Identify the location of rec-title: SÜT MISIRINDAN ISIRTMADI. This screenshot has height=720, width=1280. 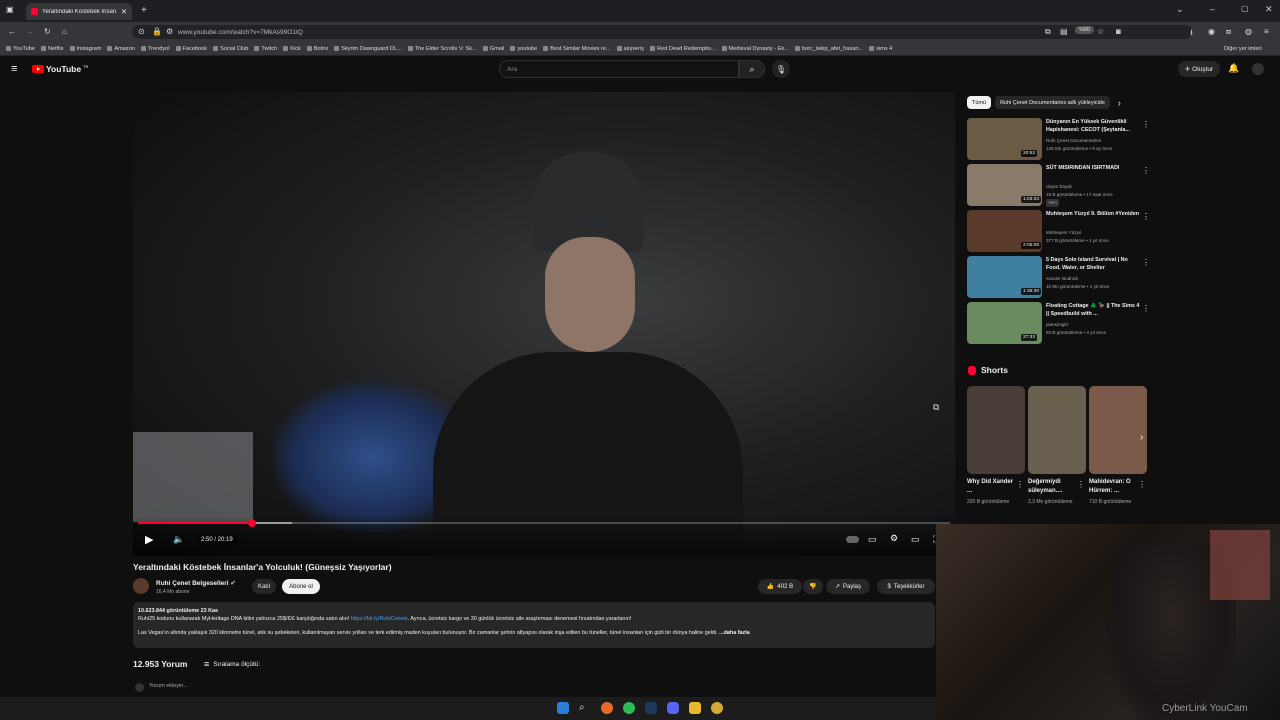
(1094, 169).